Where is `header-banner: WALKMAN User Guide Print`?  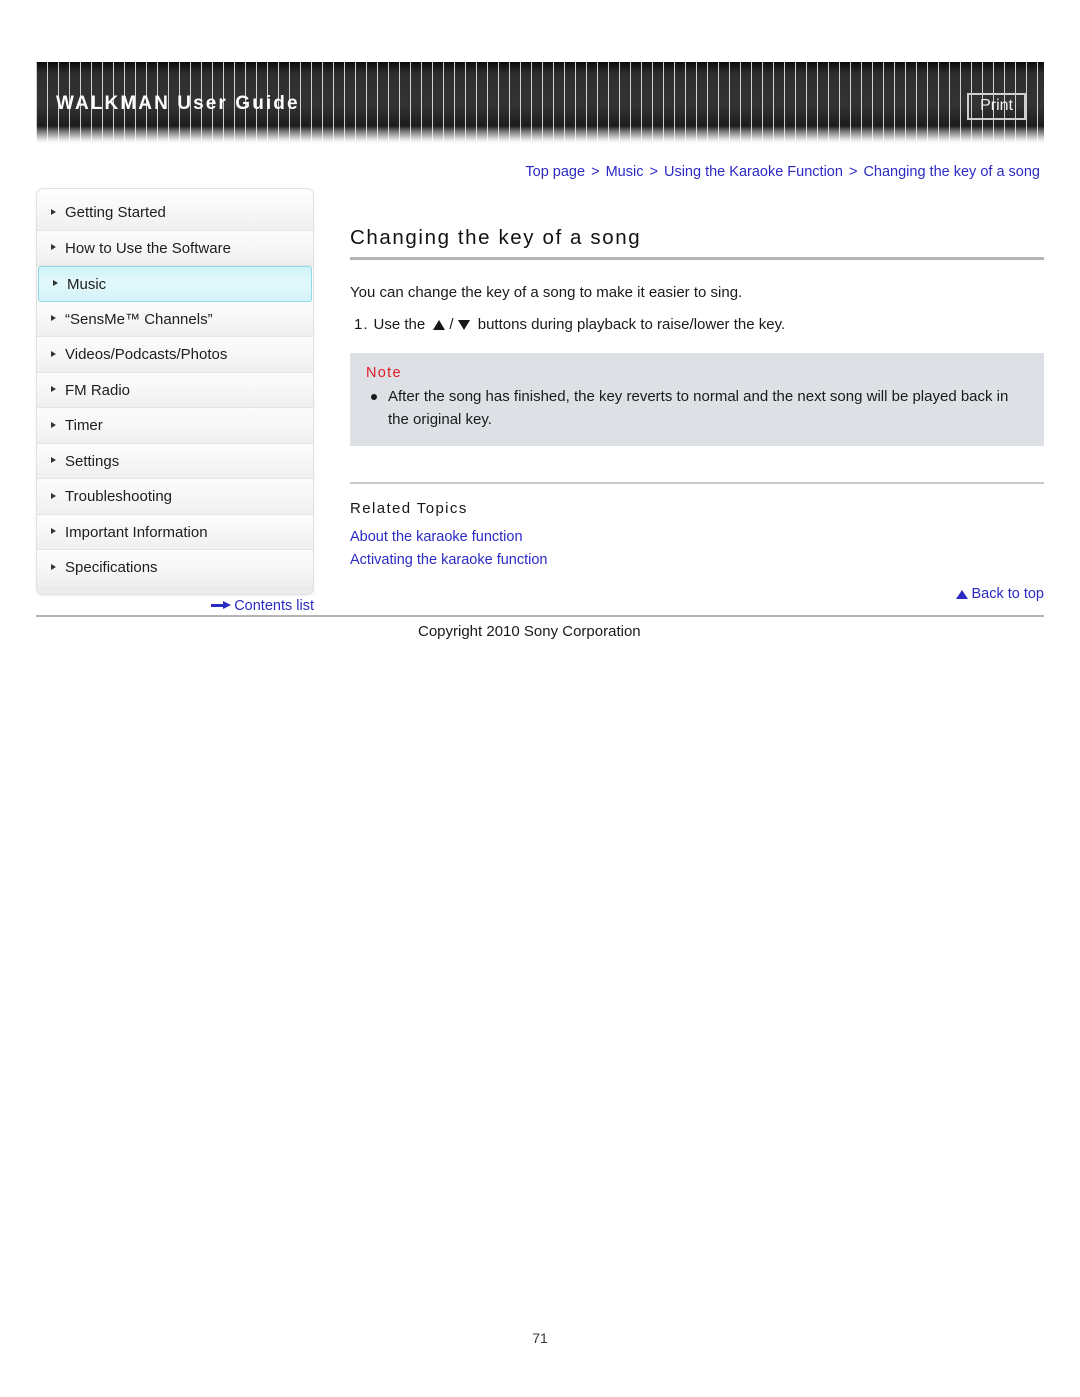 header-banner: WALKMAN User Guide Print is located at coordinates (540, 104).